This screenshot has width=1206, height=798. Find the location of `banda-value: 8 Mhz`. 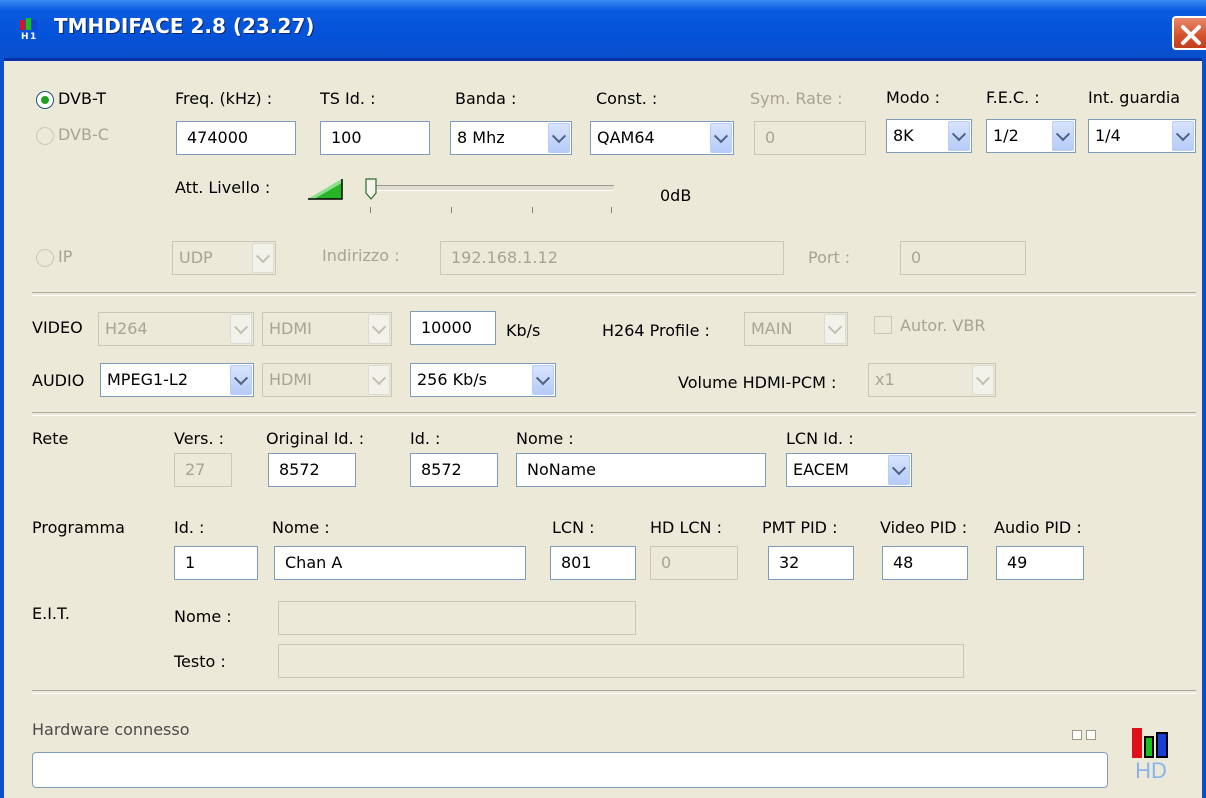

banda-value: 8 Mhz is located at coordinates (481, 137).